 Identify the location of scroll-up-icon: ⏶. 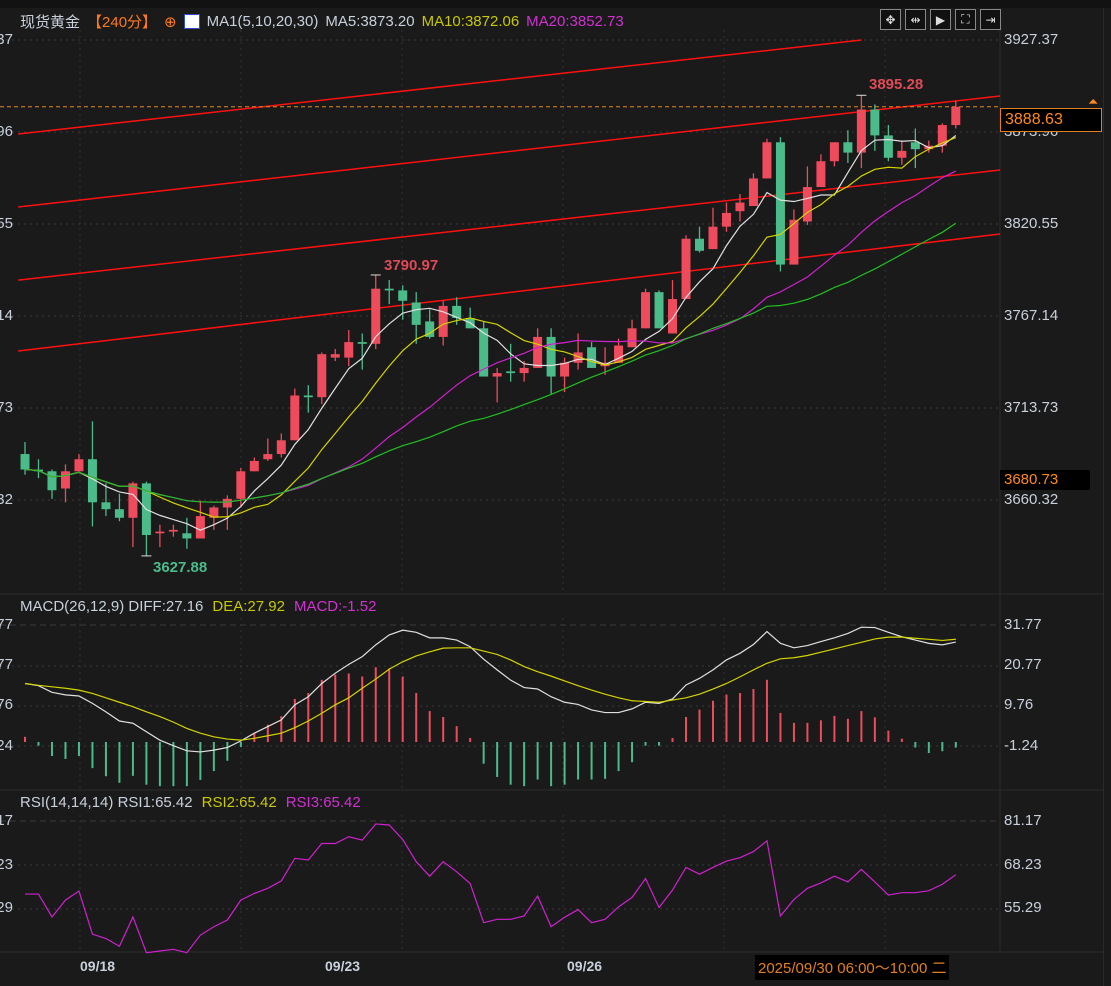
(1093, 102).